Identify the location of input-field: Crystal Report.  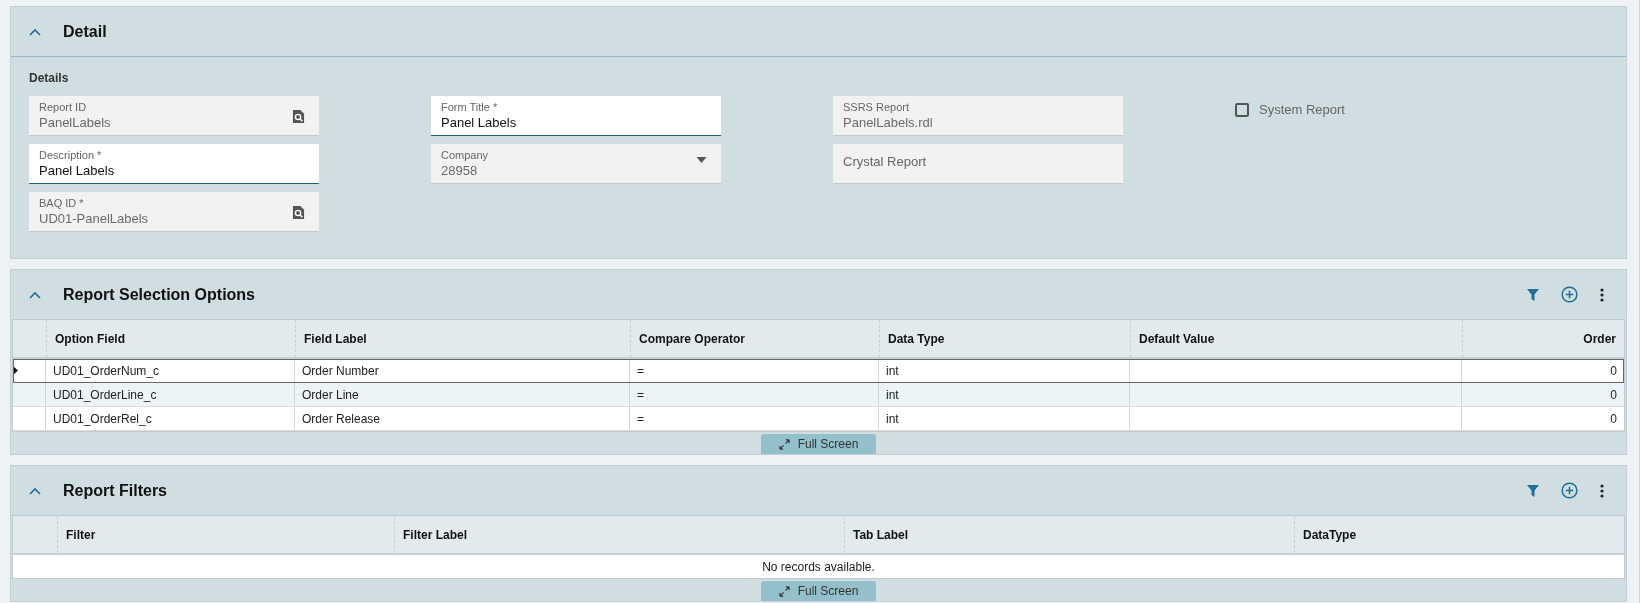
(978, 164).